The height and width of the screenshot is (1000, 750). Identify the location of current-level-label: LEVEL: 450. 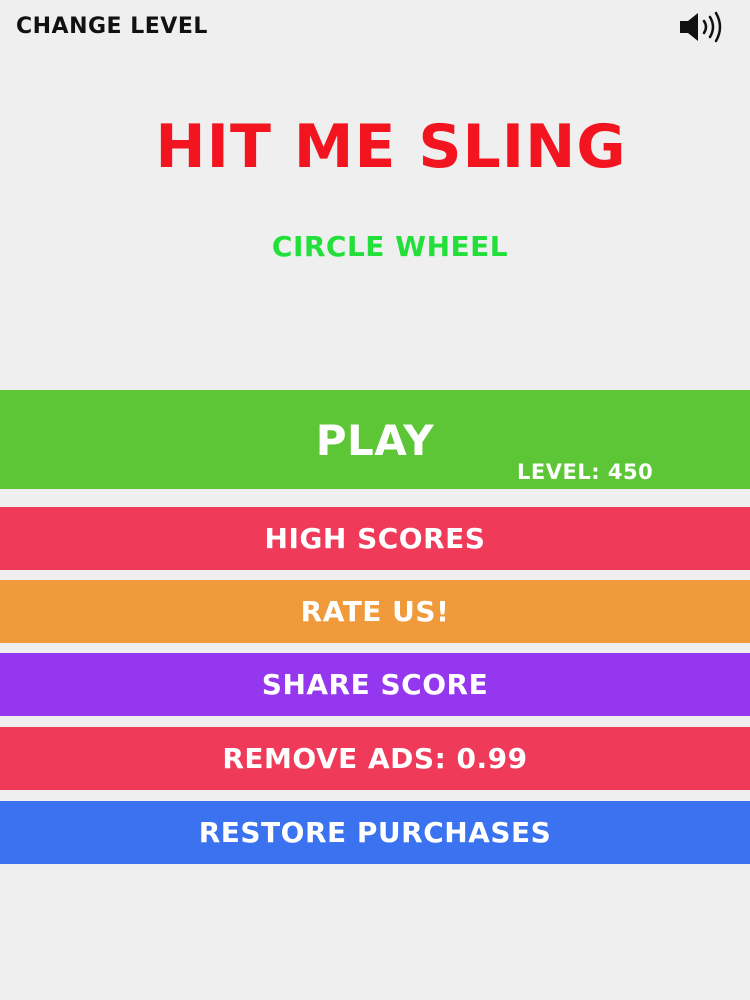
(585, 472).